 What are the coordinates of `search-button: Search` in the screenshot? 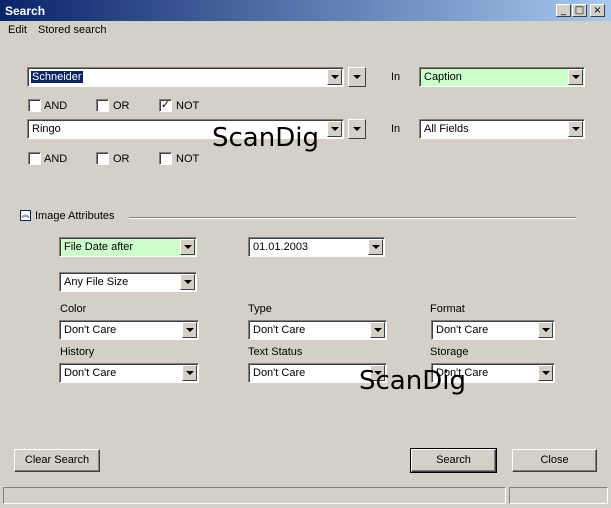 It's located at (453, 460).